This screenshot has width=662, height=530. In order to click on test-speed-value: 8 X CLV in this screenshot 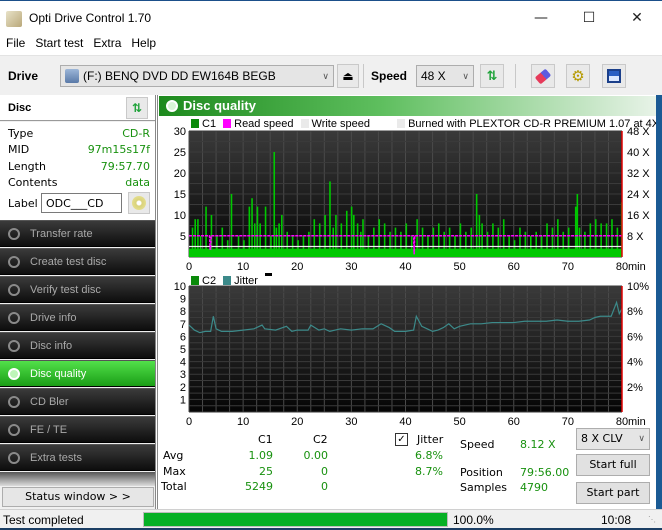, I will do `click(602, 438)`.